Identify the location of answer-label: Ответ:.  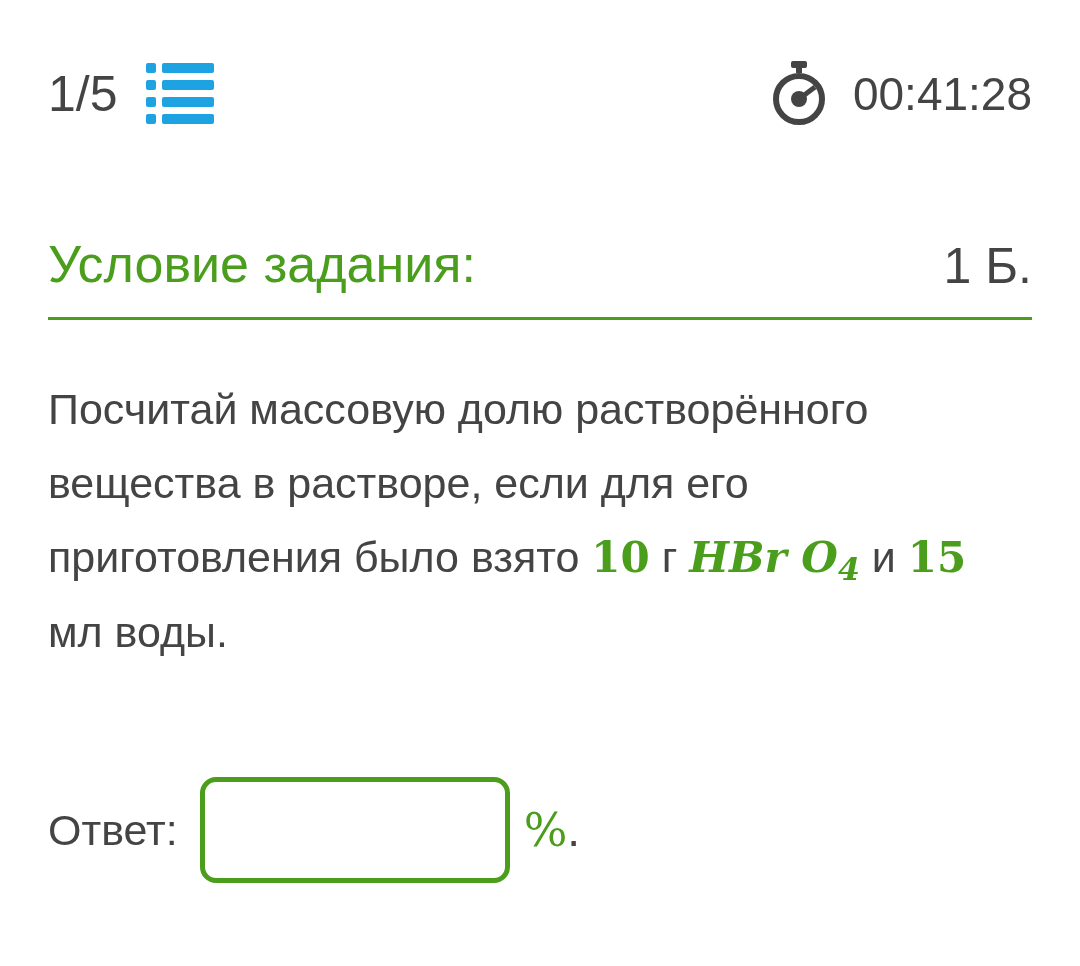
(113, 830).